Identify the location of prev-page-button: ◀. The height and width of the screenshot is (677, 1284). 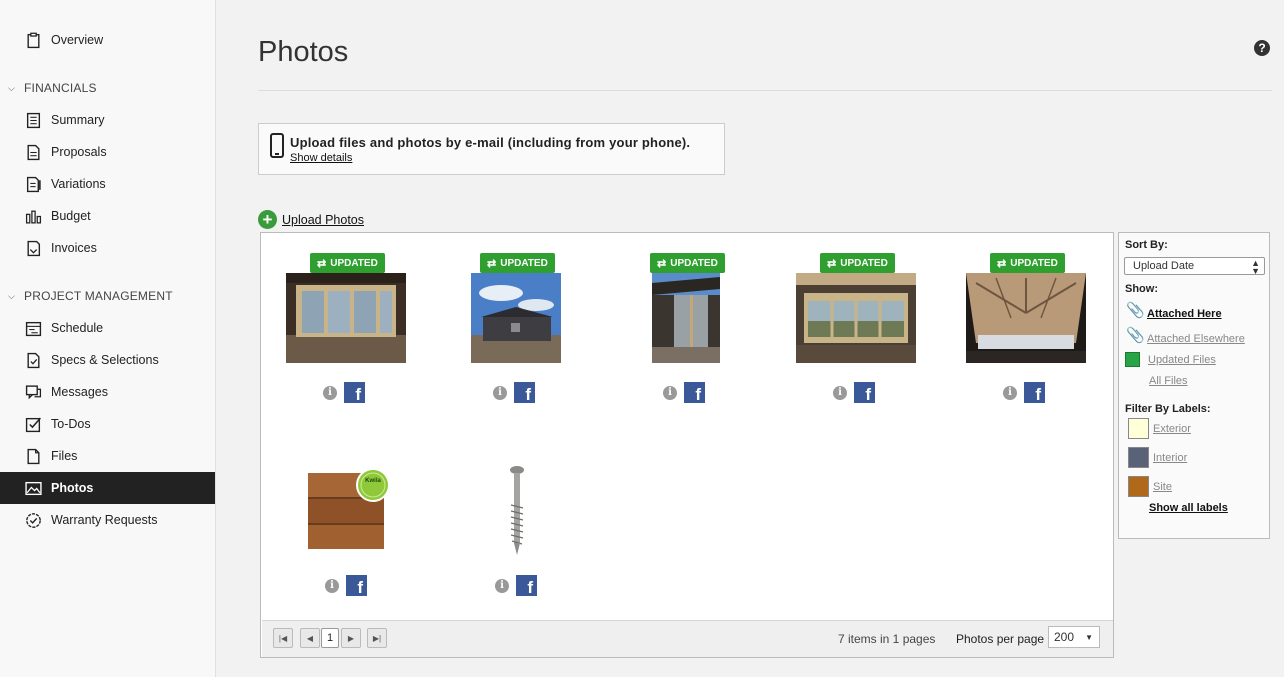
(310, 638).